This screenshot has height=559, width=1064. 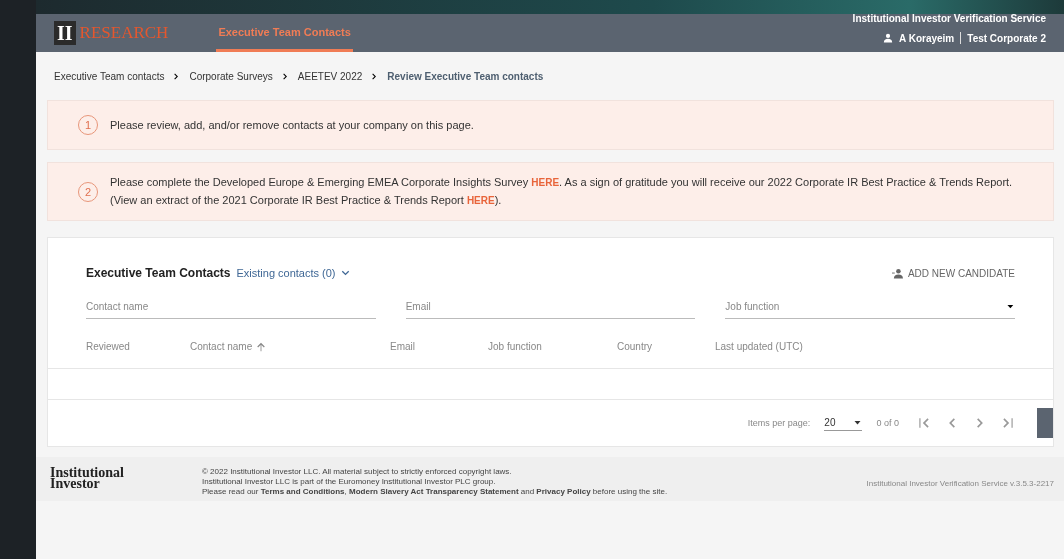 What do you see at coordinates (949, 19) in the screenshot?
I see `service-title: Institutional Investor Verification Service` at bounding box center [949, 19].